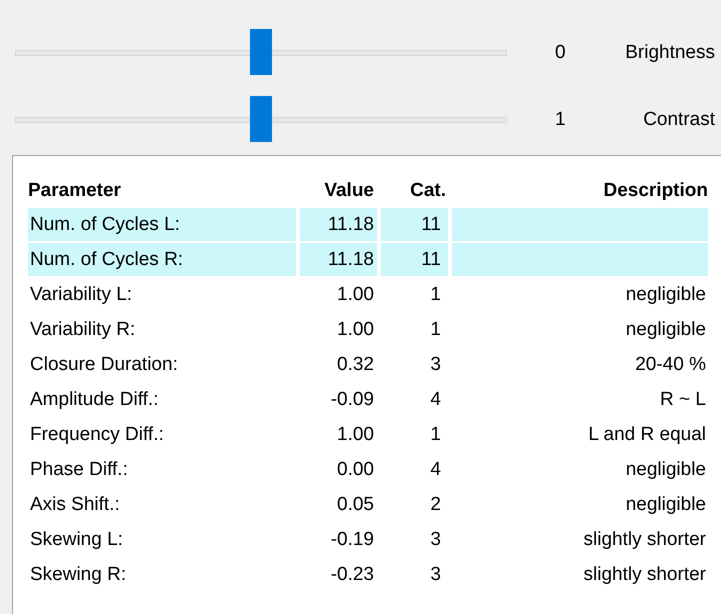 The height and width of the screenshot is (614, 721). Describe the element at coordinates (670, 365) in the screenshot. I see `table-cell-text: 20-40 %` at that location.